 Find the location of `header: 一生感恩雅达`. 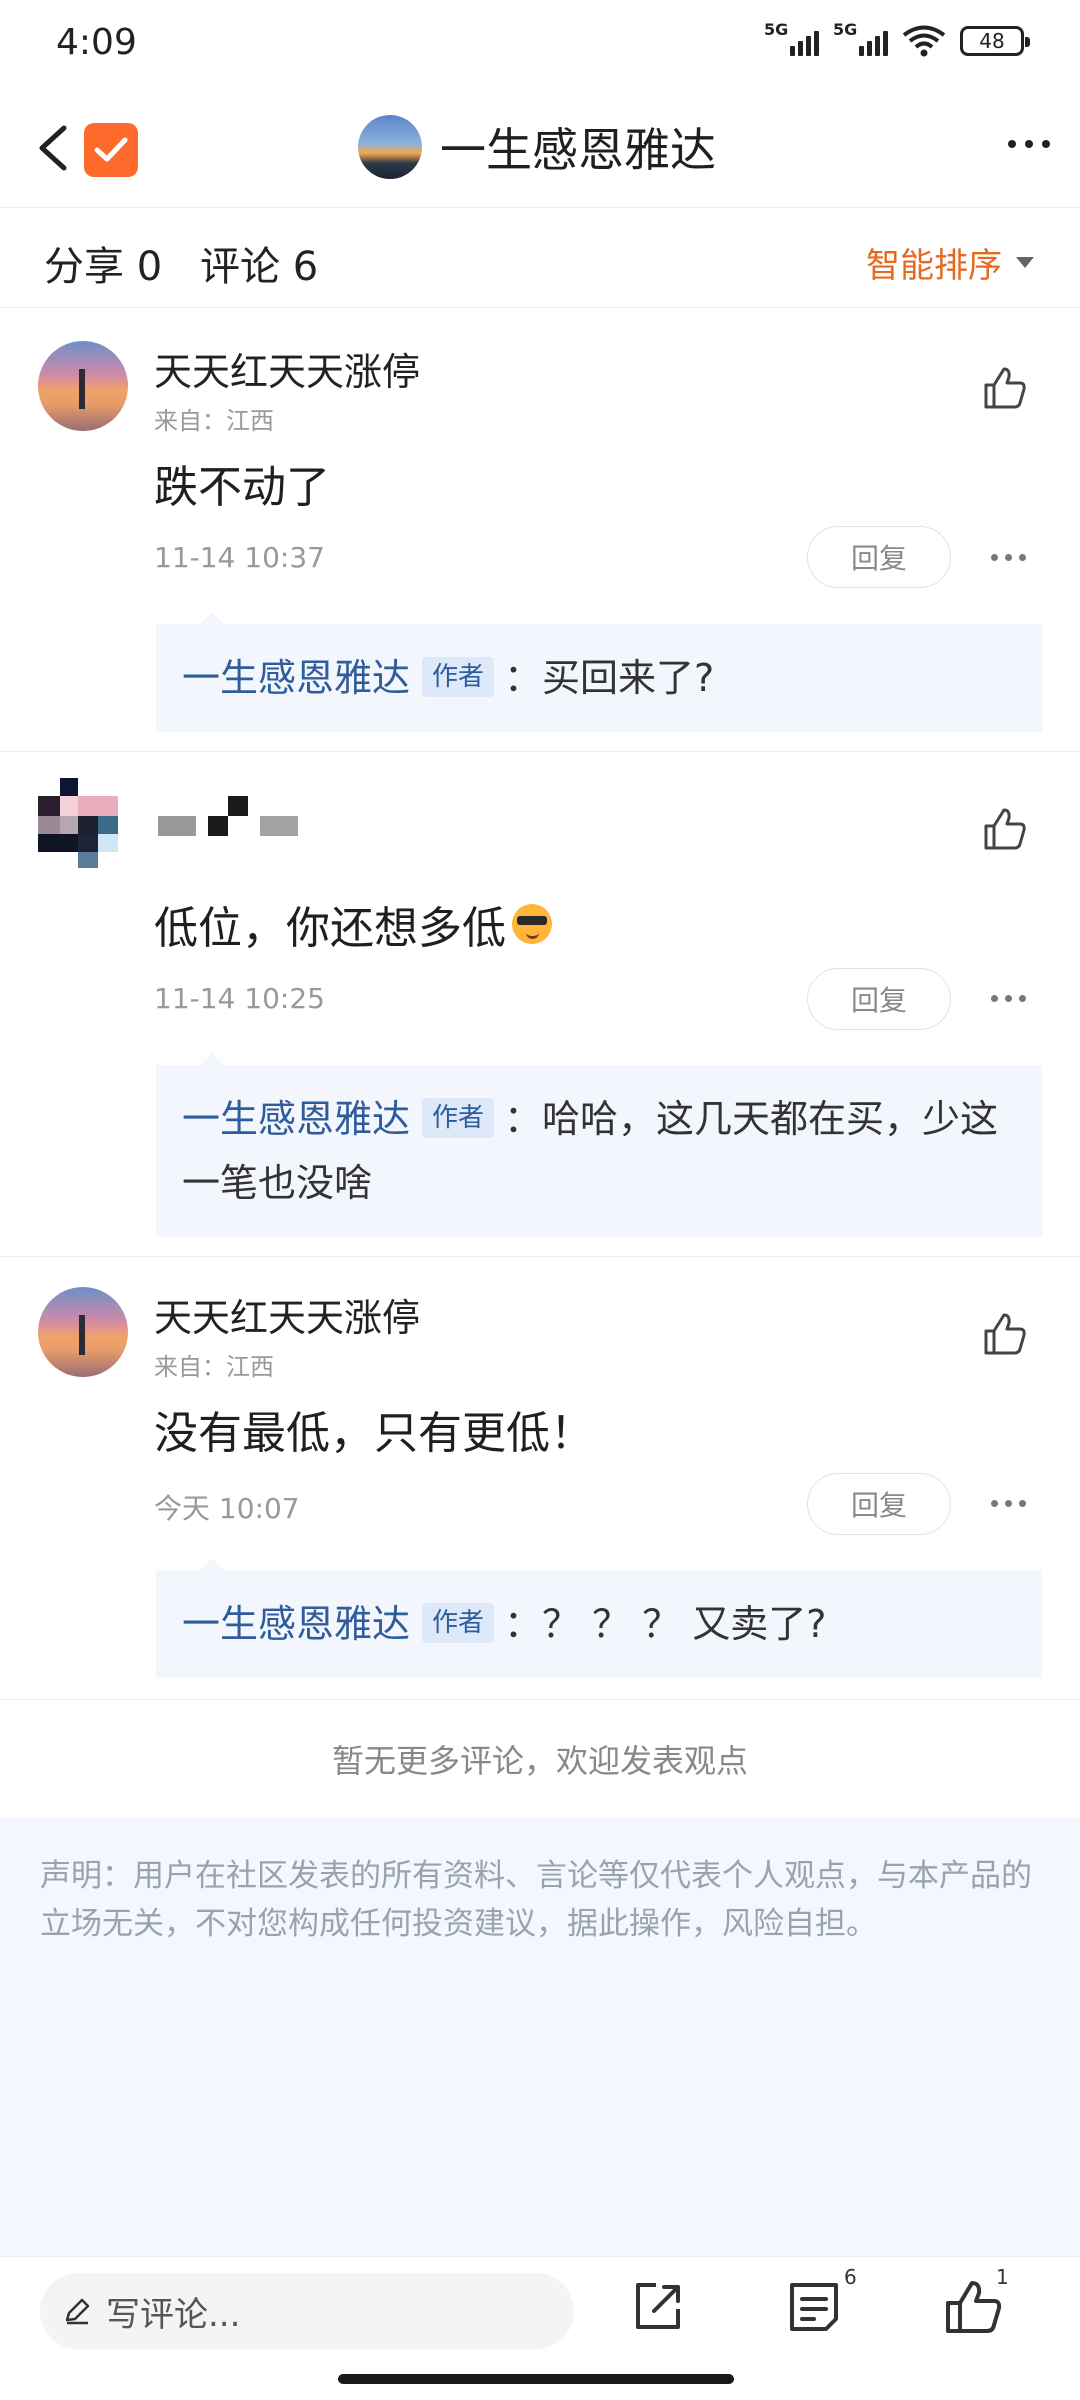

header: 一生感恩雅达 is located at coordinates (540, 149).